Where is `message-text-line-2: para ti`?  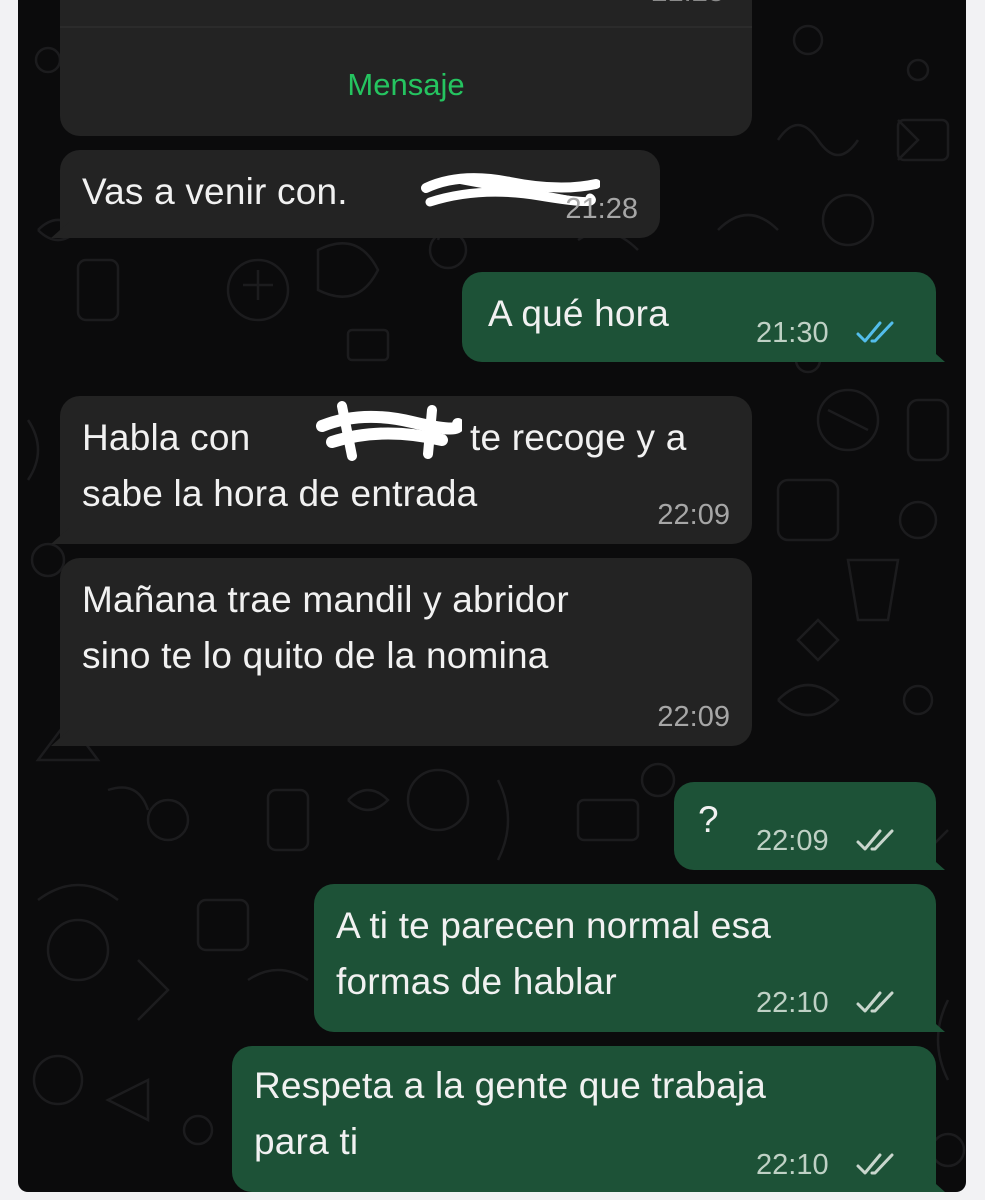
message-text-line-2: para ti is located at coordinates (306, 1141).